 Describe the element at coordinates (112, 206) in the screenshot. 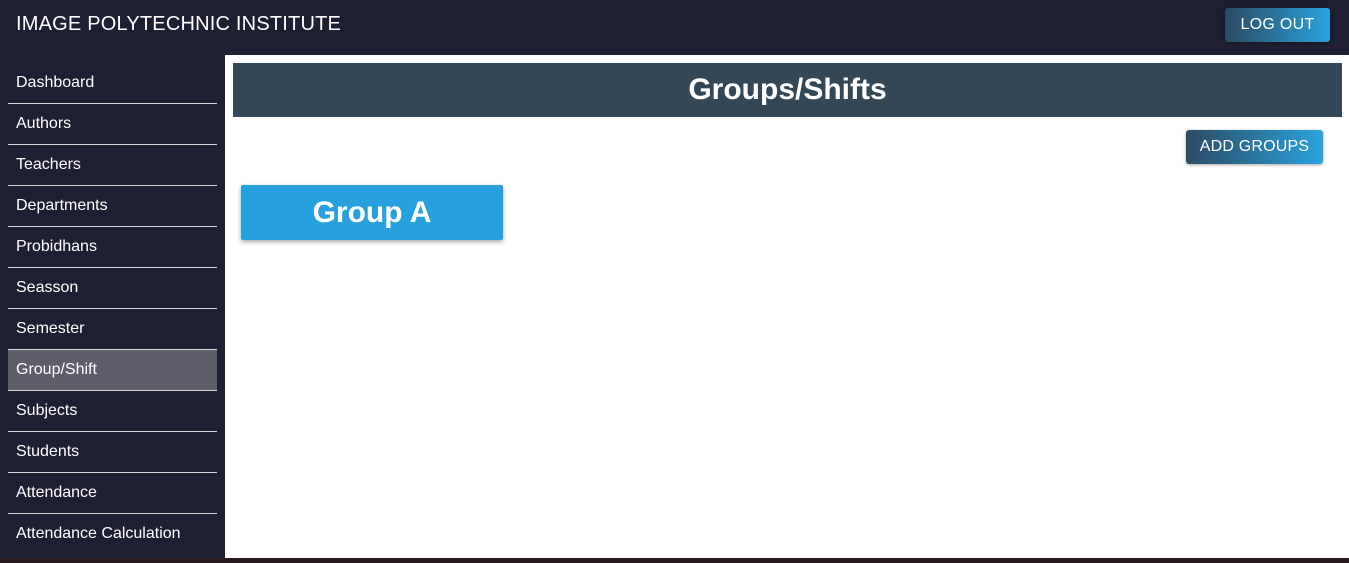

I see `sidebar-item-departments: Departments` at that location.